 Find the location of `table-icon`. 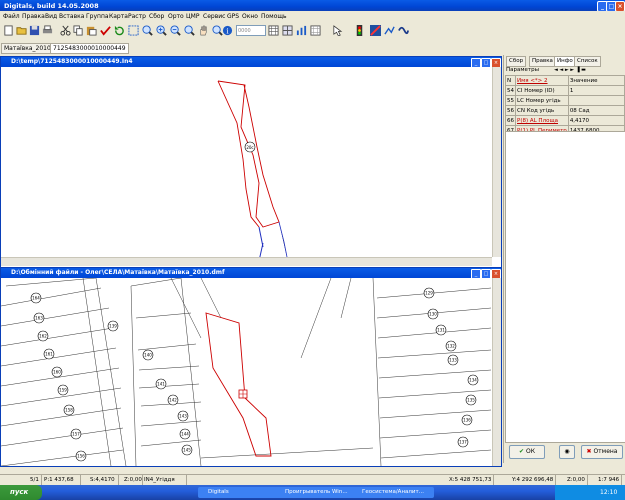

table-icon is located at coordinates (273, 30).